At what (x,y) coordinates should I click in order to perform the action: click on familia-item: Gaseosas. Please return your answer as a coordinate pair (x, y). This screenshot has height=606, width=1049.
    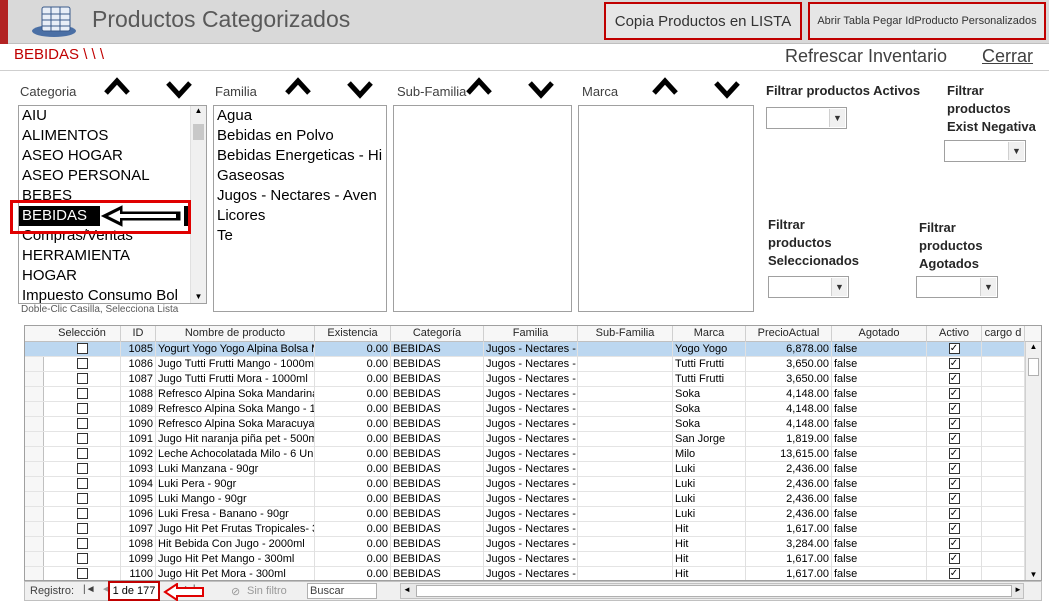
    Looking at the image, I should click on (300, 176).